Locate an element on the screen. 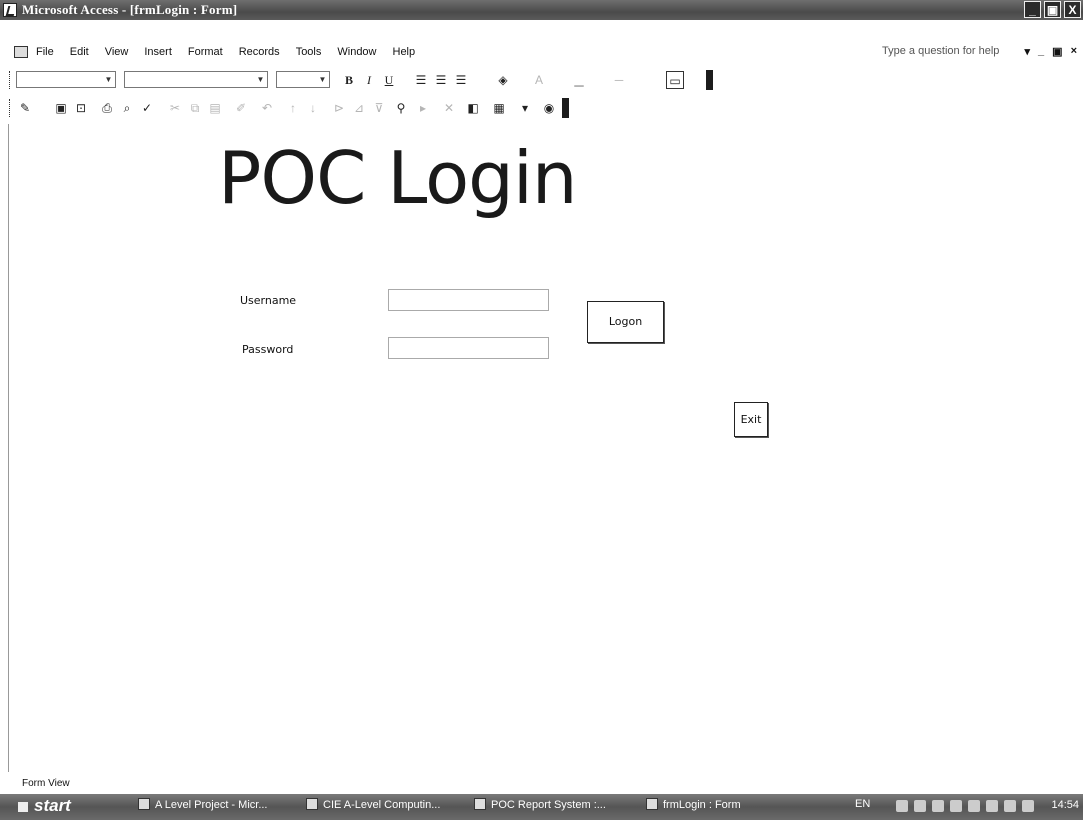 Image resolution: width=1083 pixels, height=820 pixels. password-input is located at coordinates (468, 348).